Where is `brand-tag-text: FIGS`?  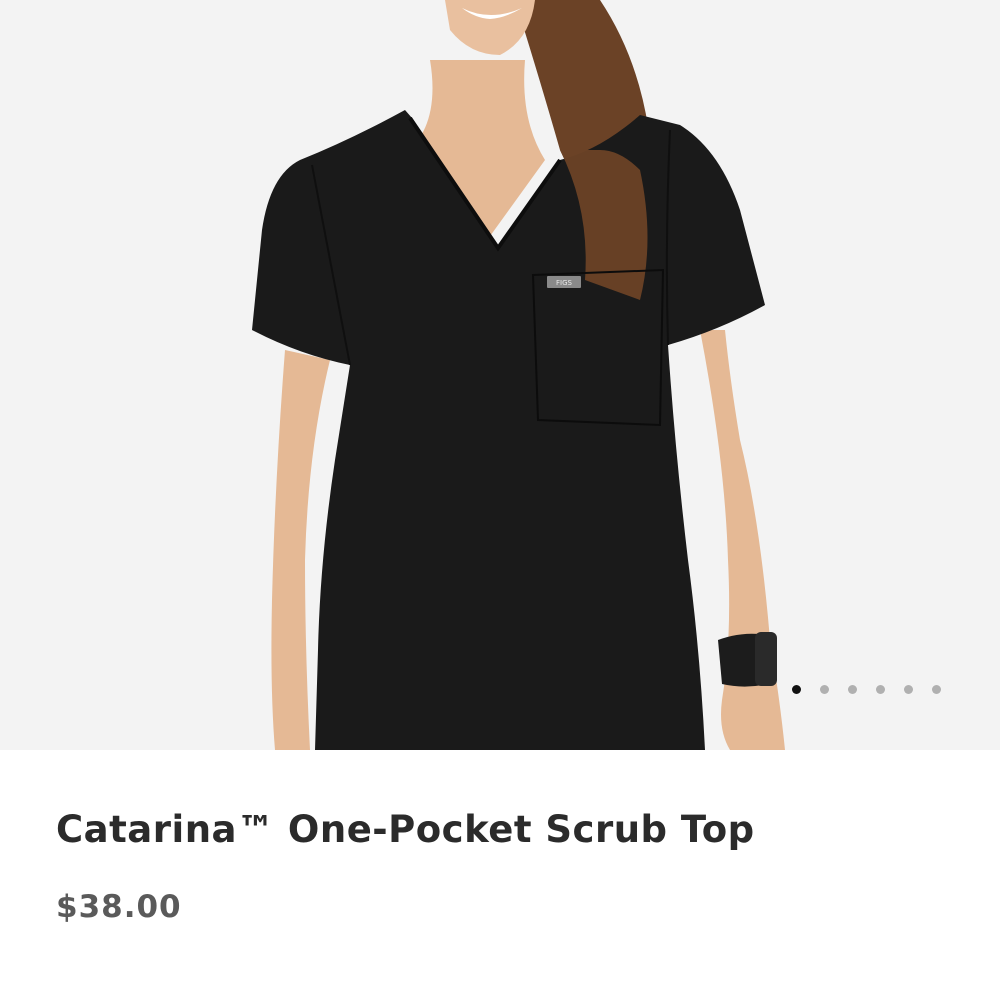
brand-tag-text: FIGS is located at coordinates (564, 283).